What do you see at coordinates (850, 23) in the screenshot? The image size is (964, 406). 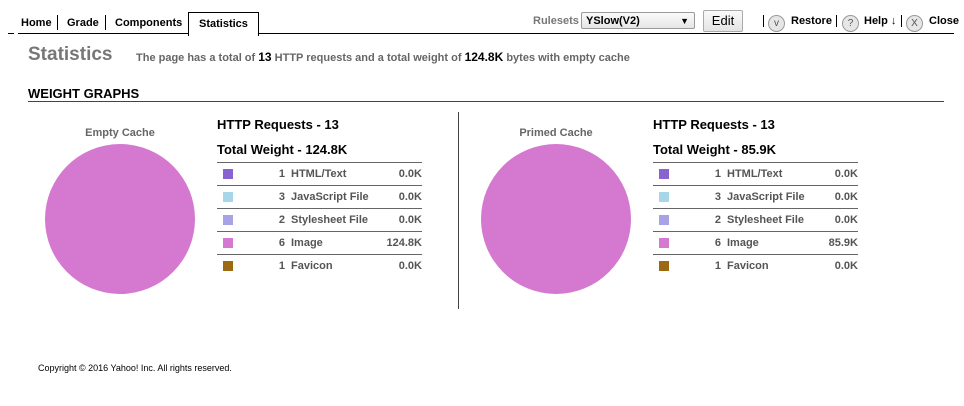 I see `help-icon: ?` at bounding box center [850, 23].